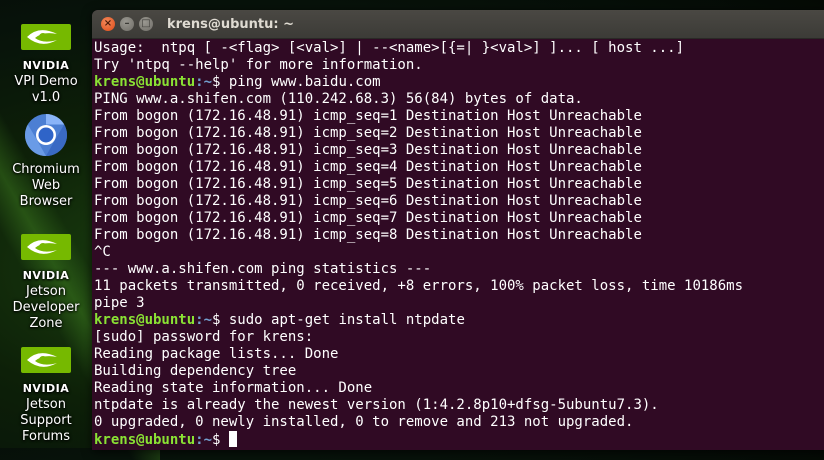 The width and height of the screenshot is (824, 460). Describe the element at coordinates (346, 320) in the screenshot. I see `command-text: sudo apt-get install ntpdate` at that location.